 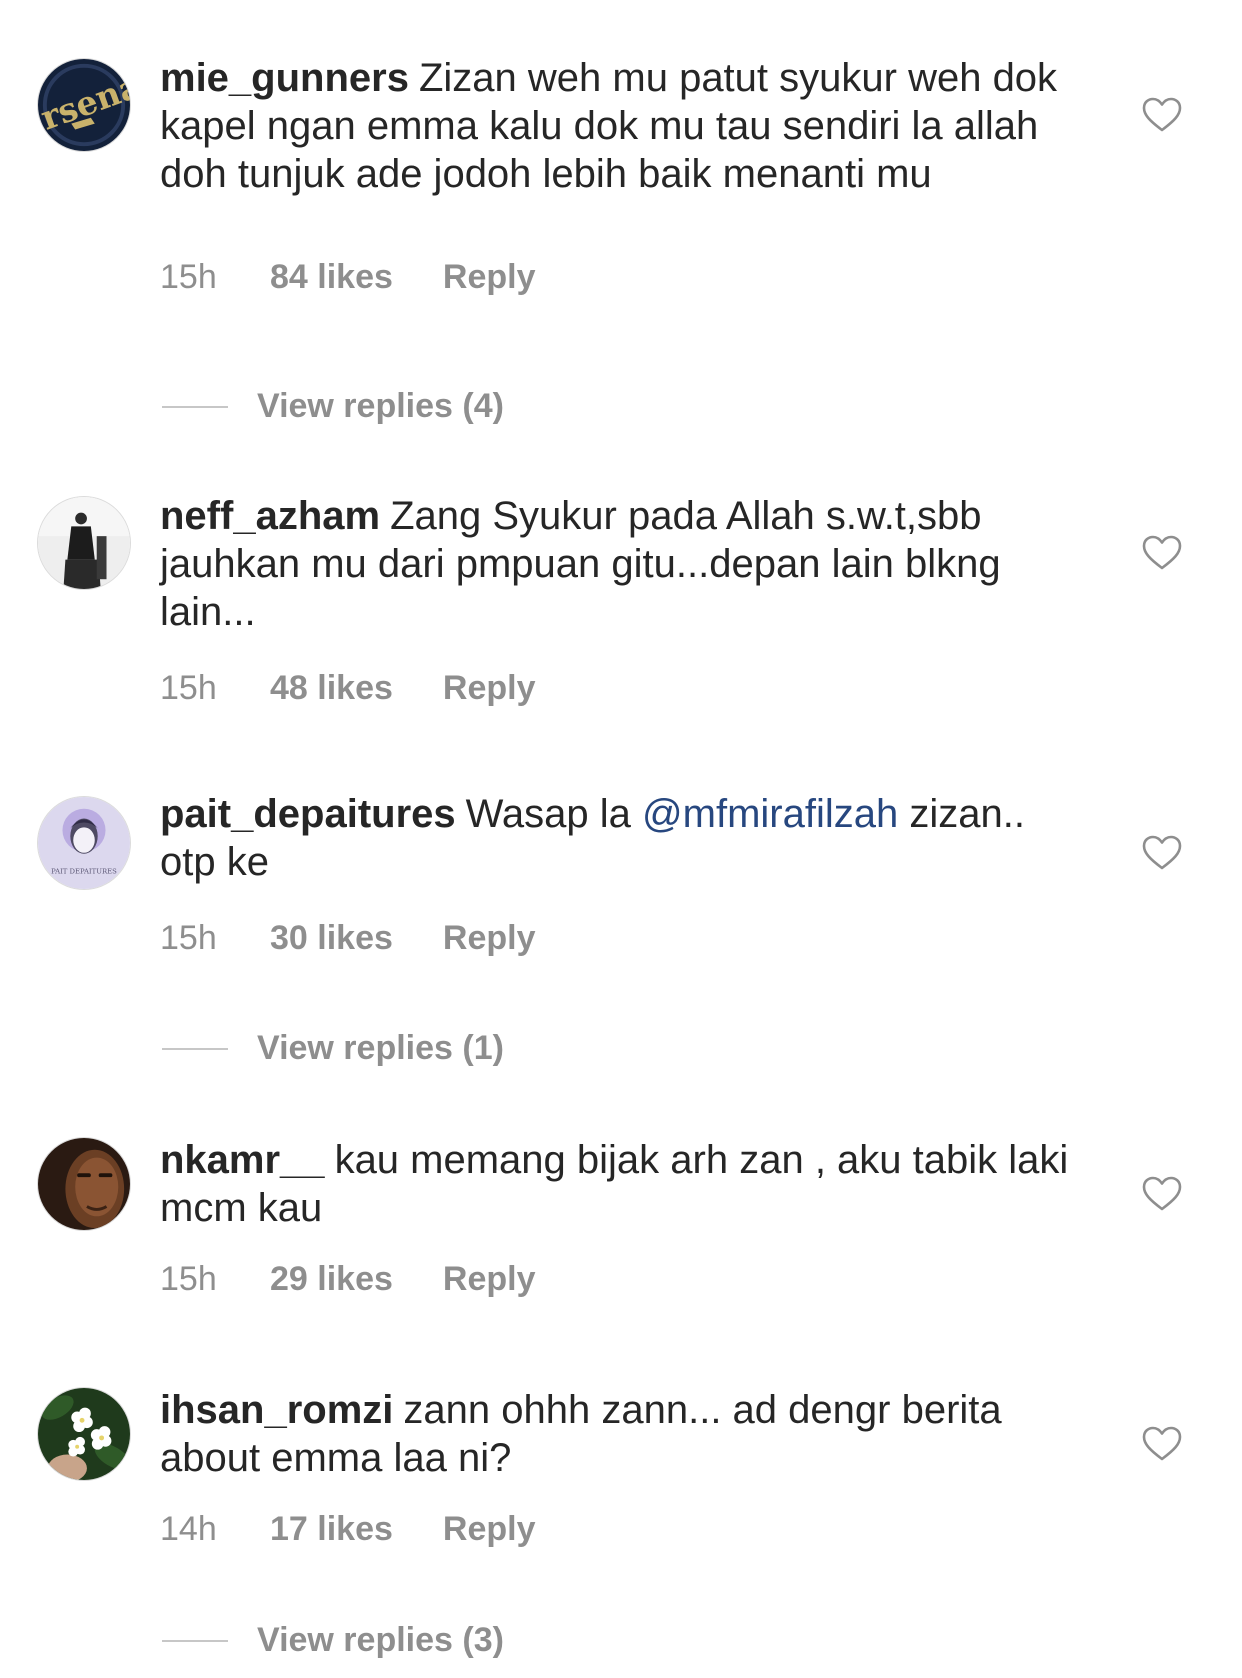 What do you see at coordinates (276, 1410) in the screenshot?
I see `username: ihsan_romzi` at bounding box center [276, 1410].